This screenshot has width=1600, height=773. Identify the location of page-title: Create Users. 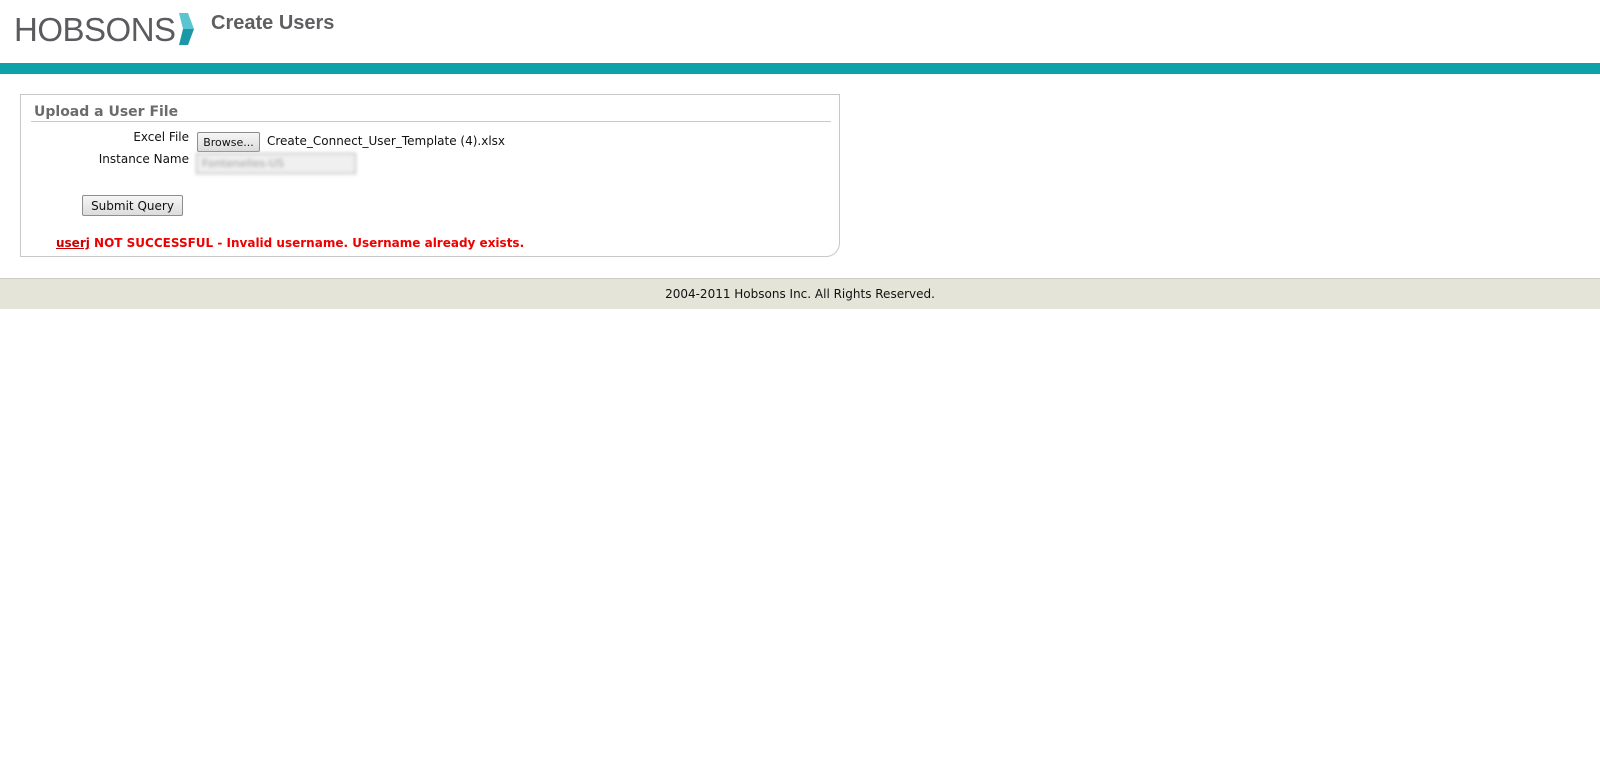
(273, 23).